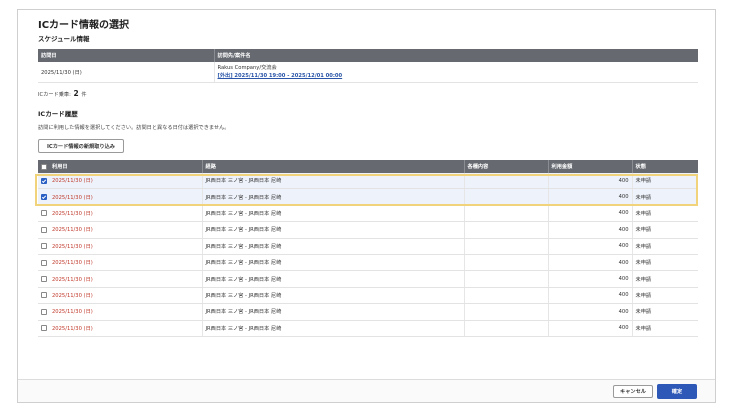 This screenshot has width=731, height=413. Describe the element at coordinates (456, 55) in the screenshot. I see `header-destination: 訪問先/案件名` at that location.